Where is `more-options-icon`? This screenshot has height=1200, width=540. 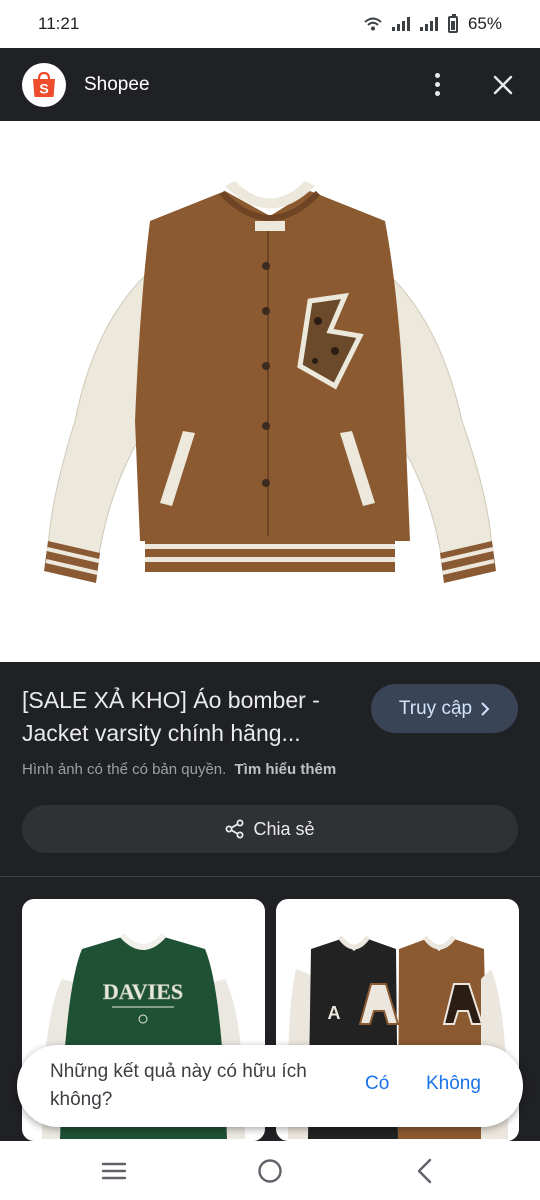
more-options-icon is located at coordinates (437, 85).